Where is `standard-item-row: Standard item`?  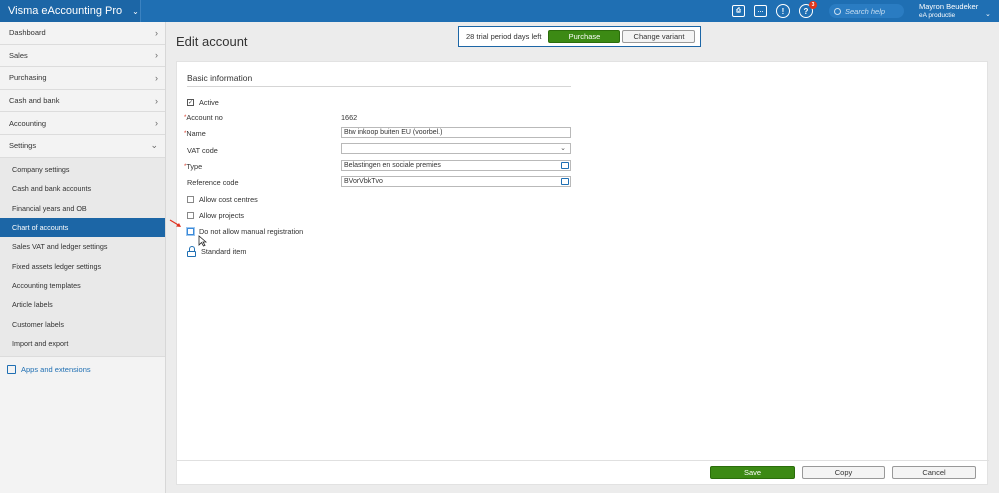
standard-item-row: Standard item is located at coordinates (216, 251).